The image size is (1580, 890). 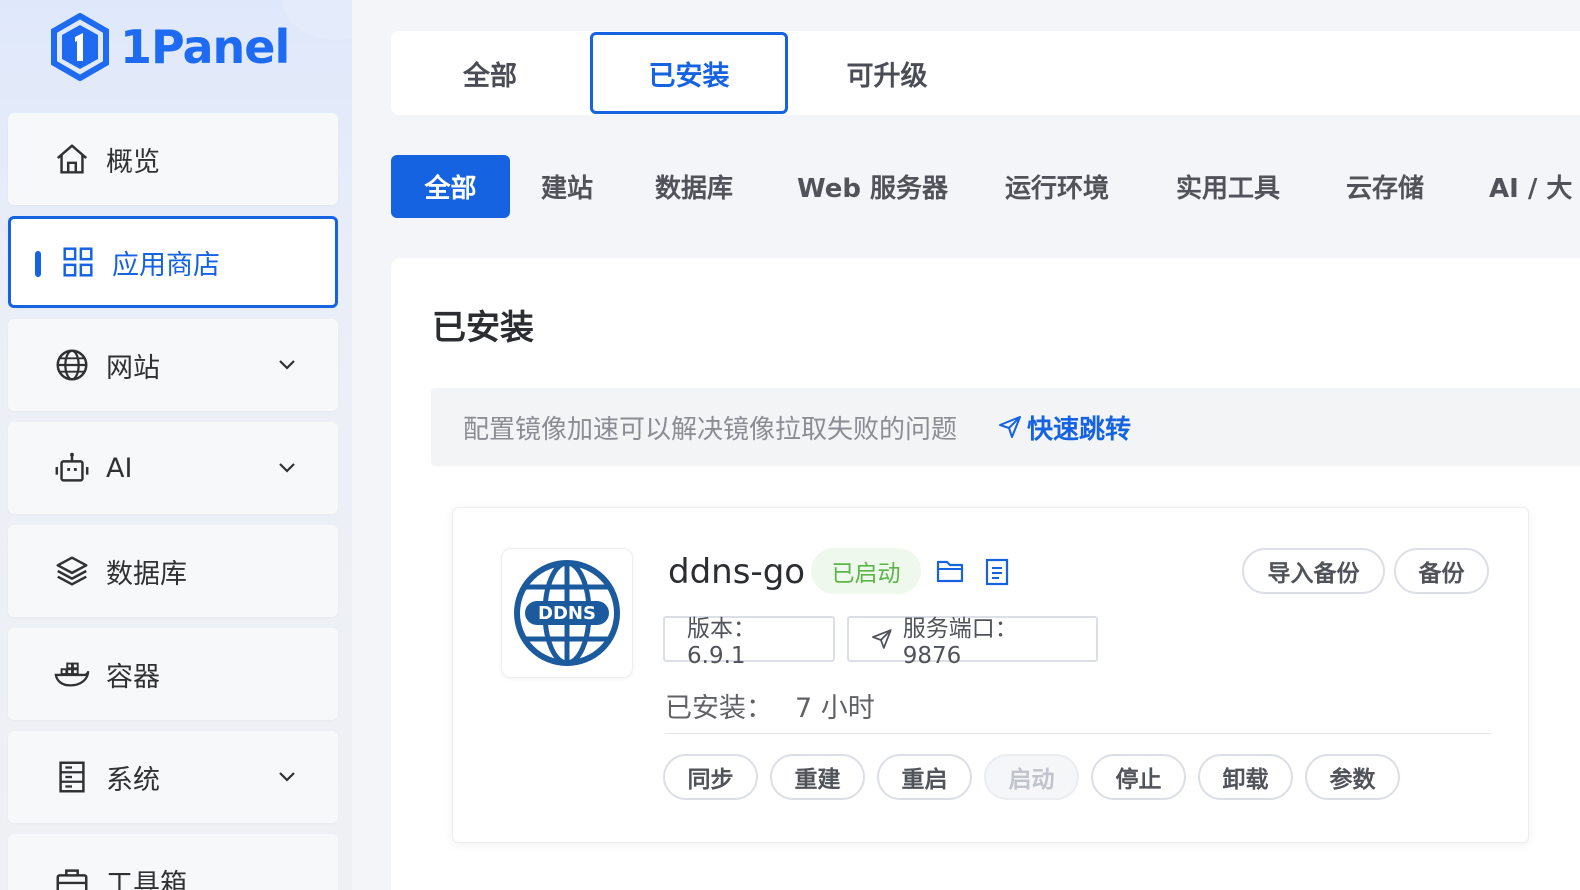 What do you see at coordinates (146, 879) in the screenshot?
I see `sidebar-item-label: 工具箱` at bounding box center [146, 879].